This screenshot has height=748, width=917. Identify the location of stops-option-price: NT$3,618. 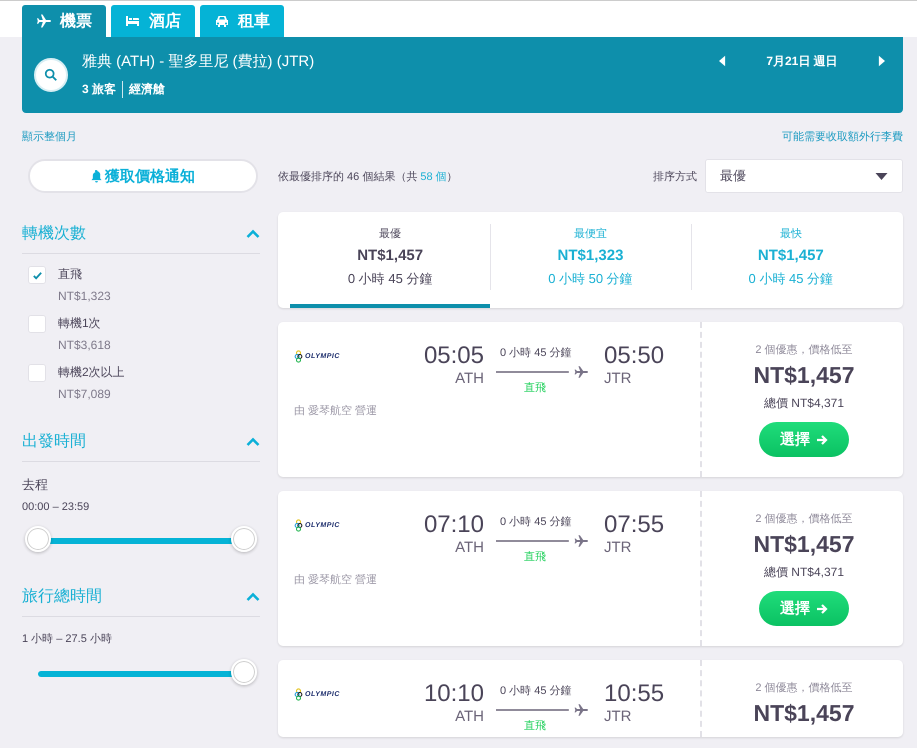
(84, 345).